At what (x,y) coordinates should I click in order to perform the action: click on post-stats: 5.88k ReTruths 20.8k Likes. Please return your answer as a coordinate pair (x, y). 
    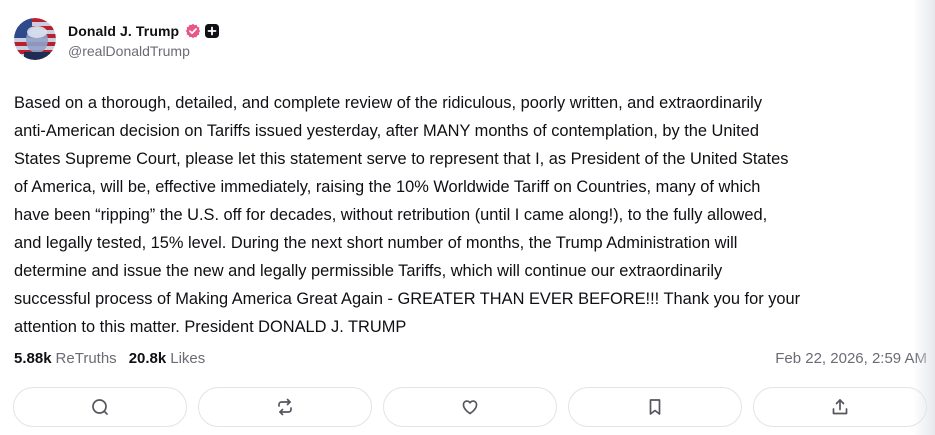
    Looking at the image, I should click on (109, 358).